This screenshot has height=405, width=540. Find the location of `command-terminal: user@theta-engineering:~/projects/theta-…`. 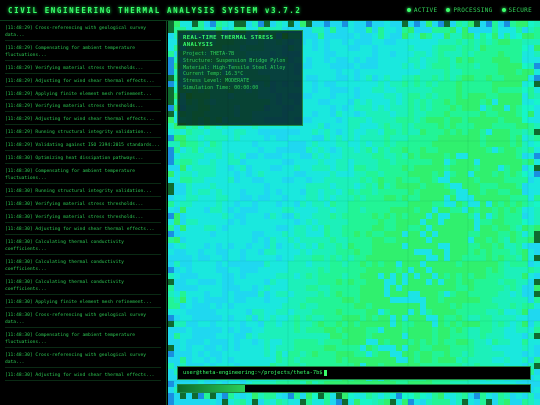

command-terminal: user@theta-engineering:~/projects/theta-… is located at coordinates (354, 373).